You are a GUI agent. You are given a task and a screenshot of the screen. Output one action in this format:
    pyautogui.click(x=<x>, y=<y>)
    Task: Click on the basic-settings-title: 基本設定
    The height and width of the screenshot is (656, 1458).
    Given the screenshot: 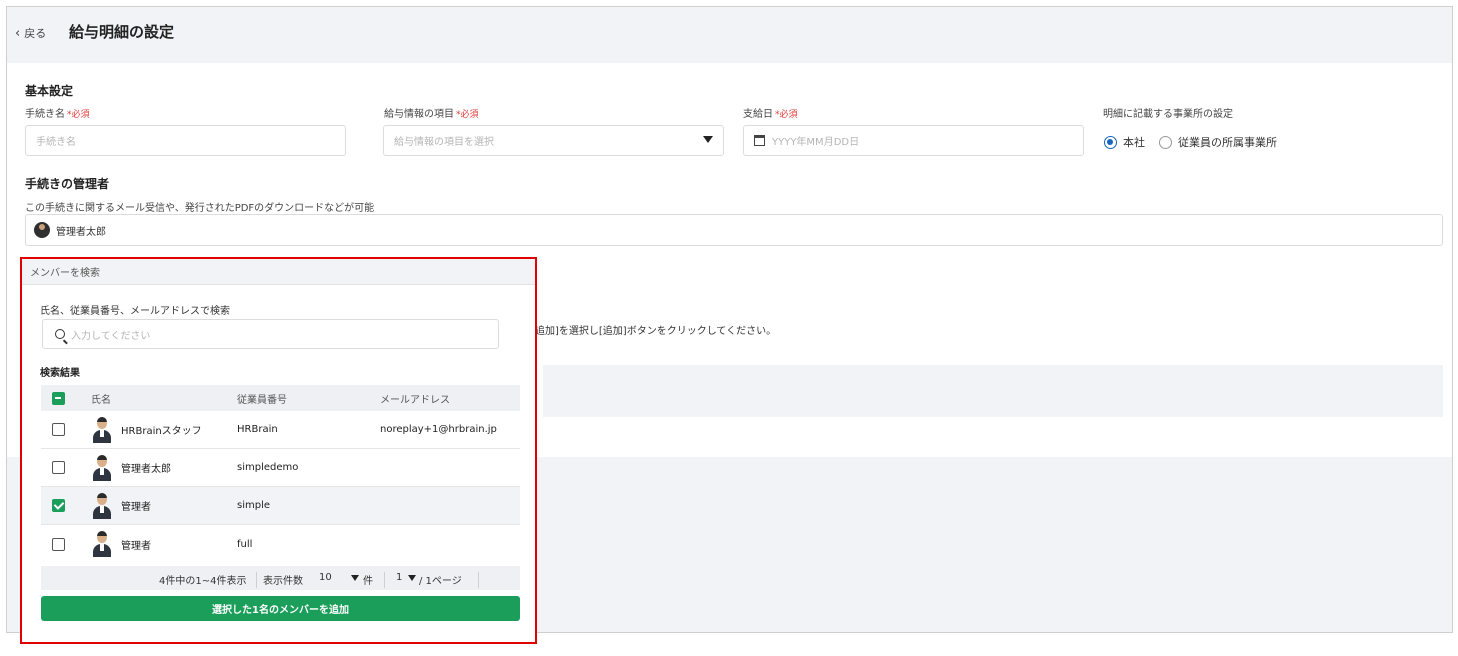 What is the action you would take?
    pyautogui.click(x=49, y=91)
    